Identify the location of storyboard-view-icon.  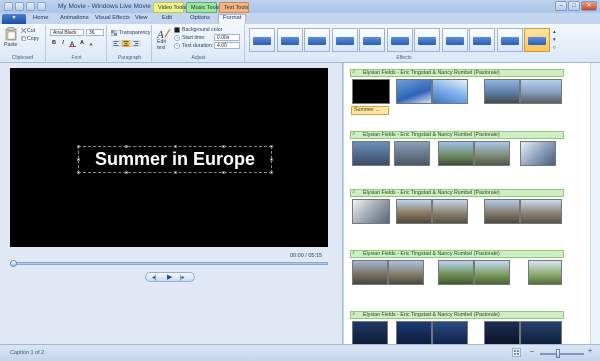
(516, 352).